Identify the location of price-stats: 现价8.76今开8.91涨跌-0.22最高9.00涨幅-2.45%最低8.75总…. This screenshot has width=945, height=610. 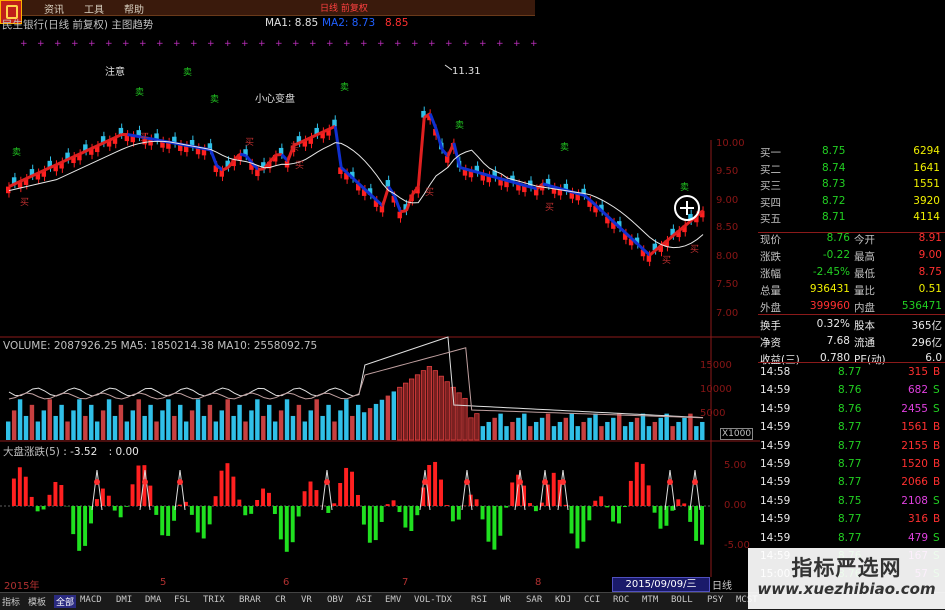
(851, 274).